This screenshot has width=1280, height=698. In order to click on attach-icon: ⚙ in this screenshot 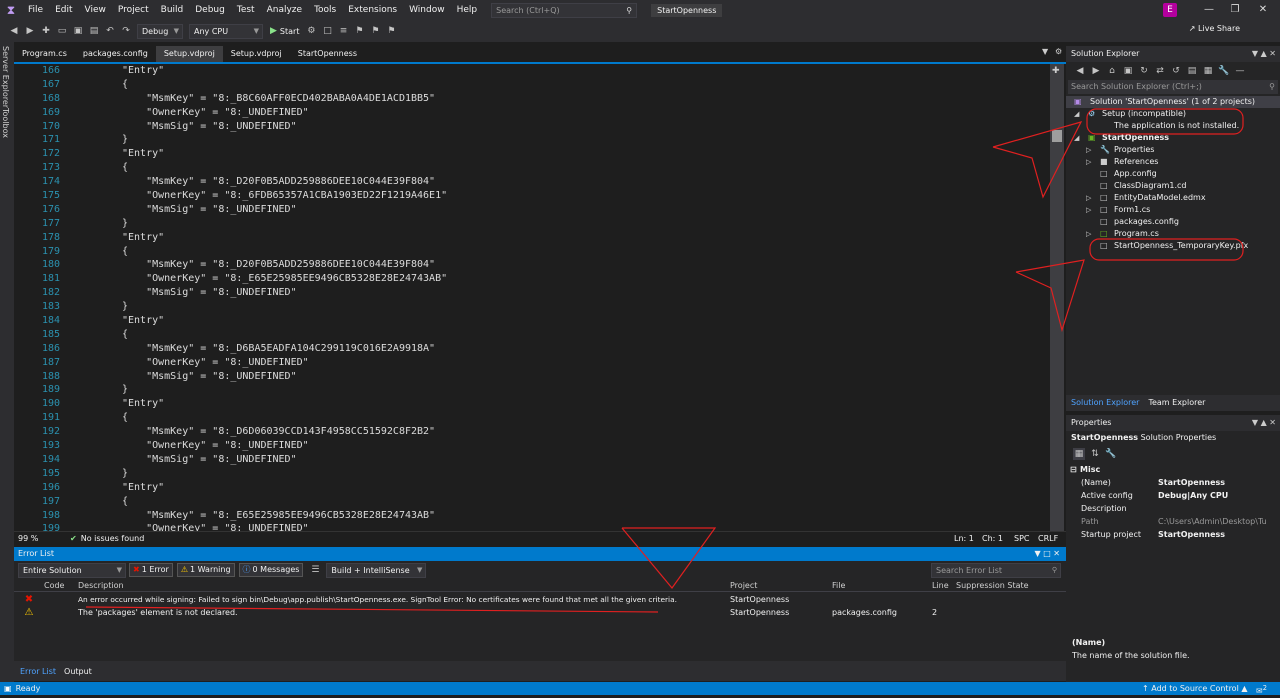, I will do `click(311, 31)`.